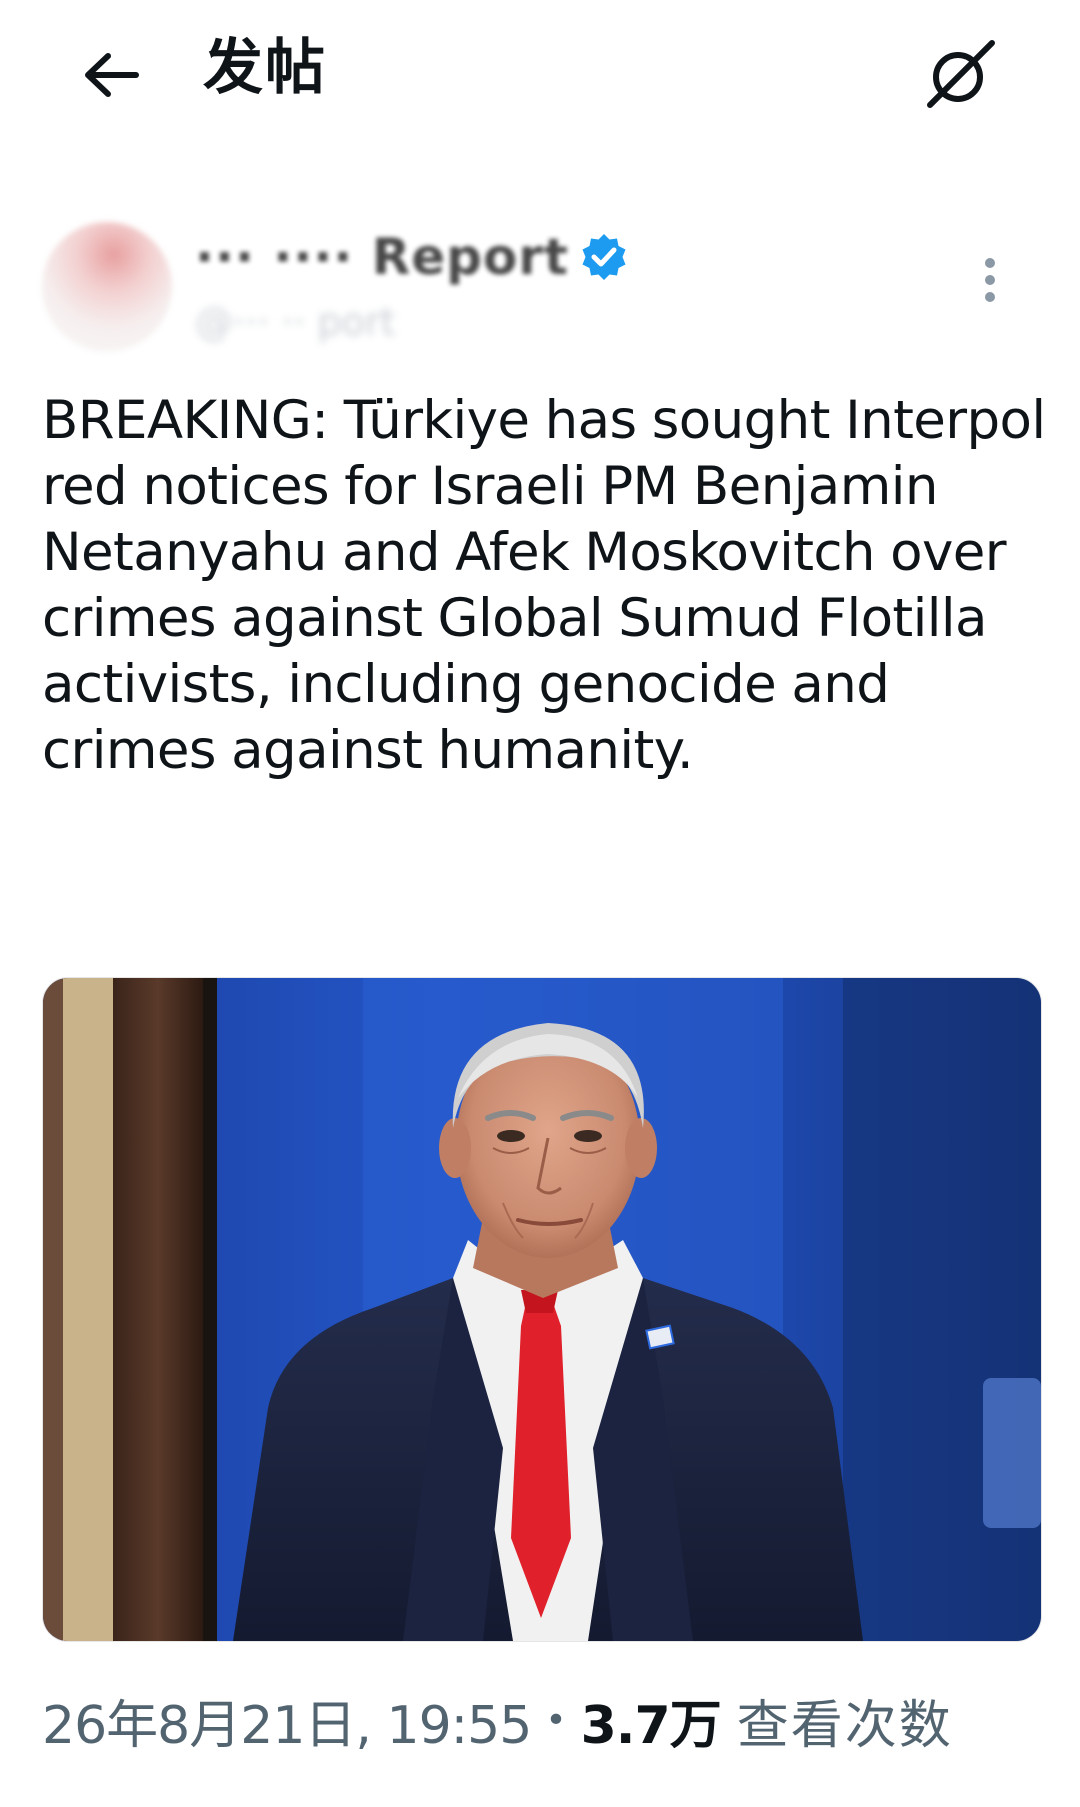 The height and width of the screenshot is (1807, 1080). What do you see at coordinates (295, 322) in the screenshot?
I see `author-handle: @··· ·· port` at bounding box center [295, 322].